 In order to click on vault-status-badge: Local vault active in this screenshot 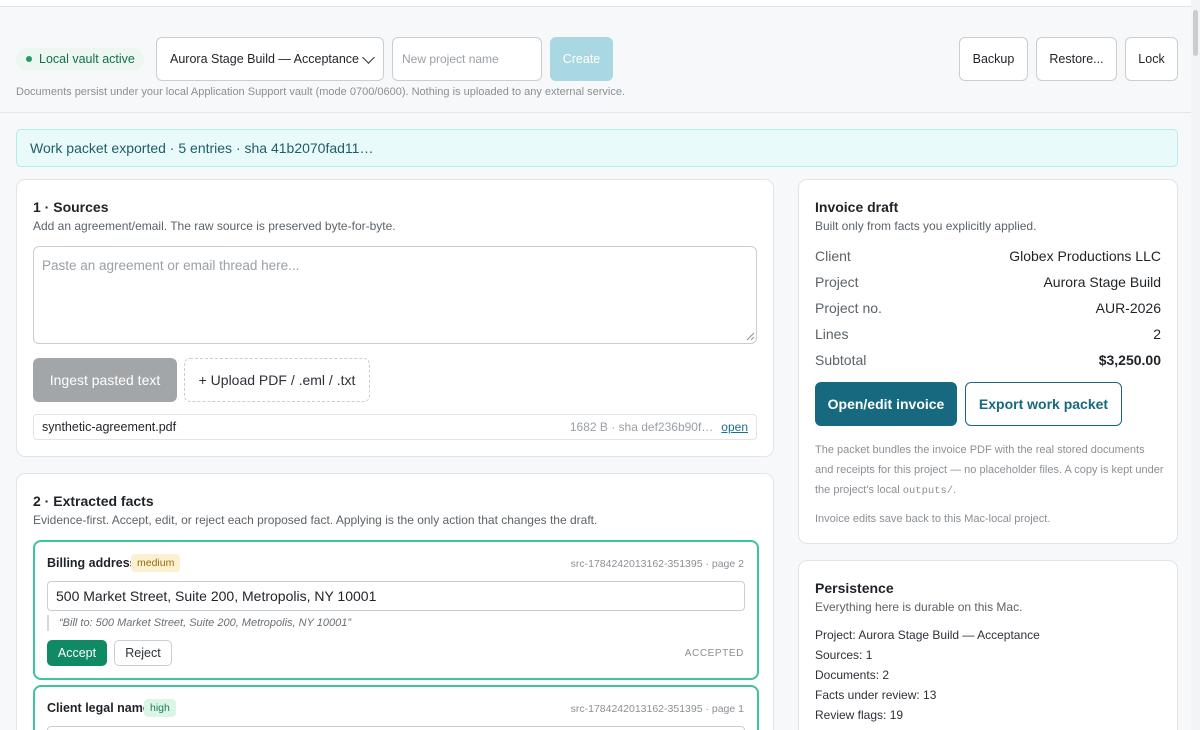, I will do `click(80, 59)`.